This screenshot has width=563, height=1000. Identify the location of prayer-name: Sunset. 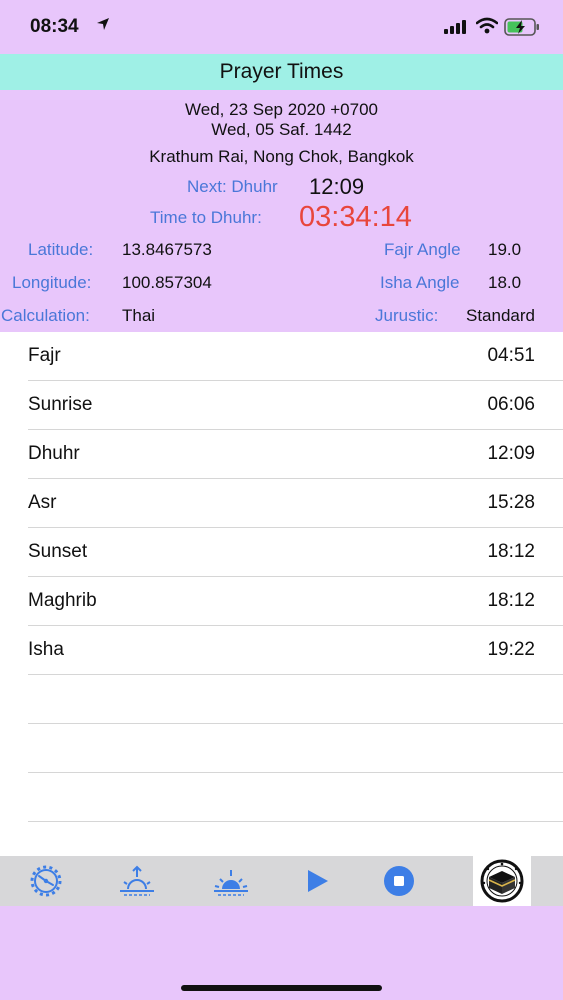
(58, 551).